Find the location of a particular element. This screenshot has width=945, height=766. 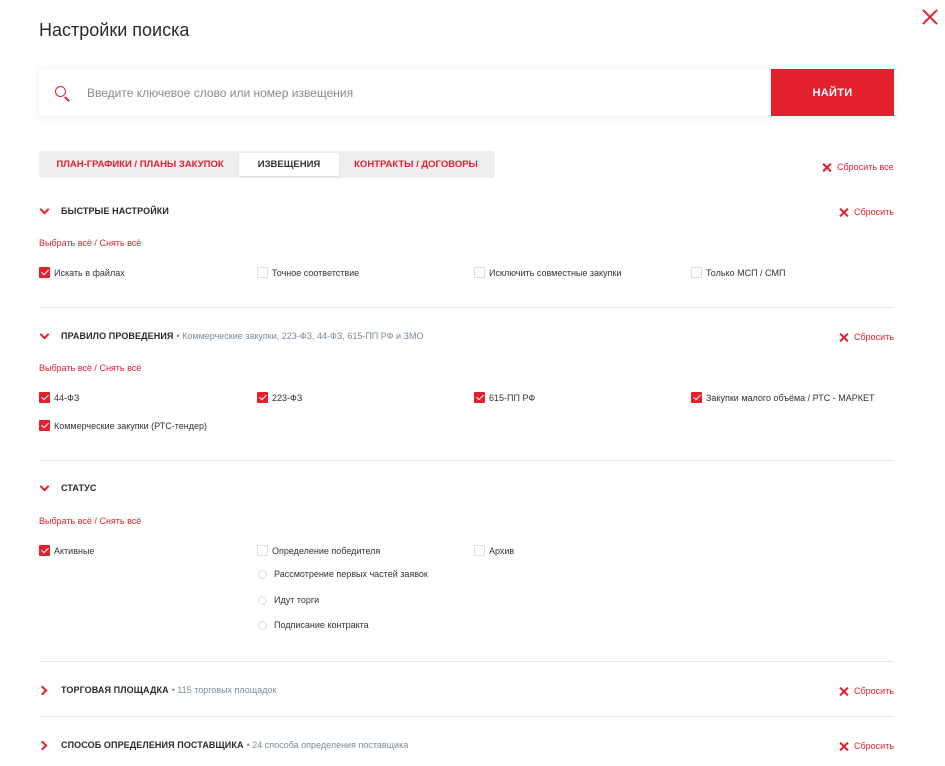

option-label: Коммерческие закупки (РТС-тендер) is located at coordinates (130, 425).